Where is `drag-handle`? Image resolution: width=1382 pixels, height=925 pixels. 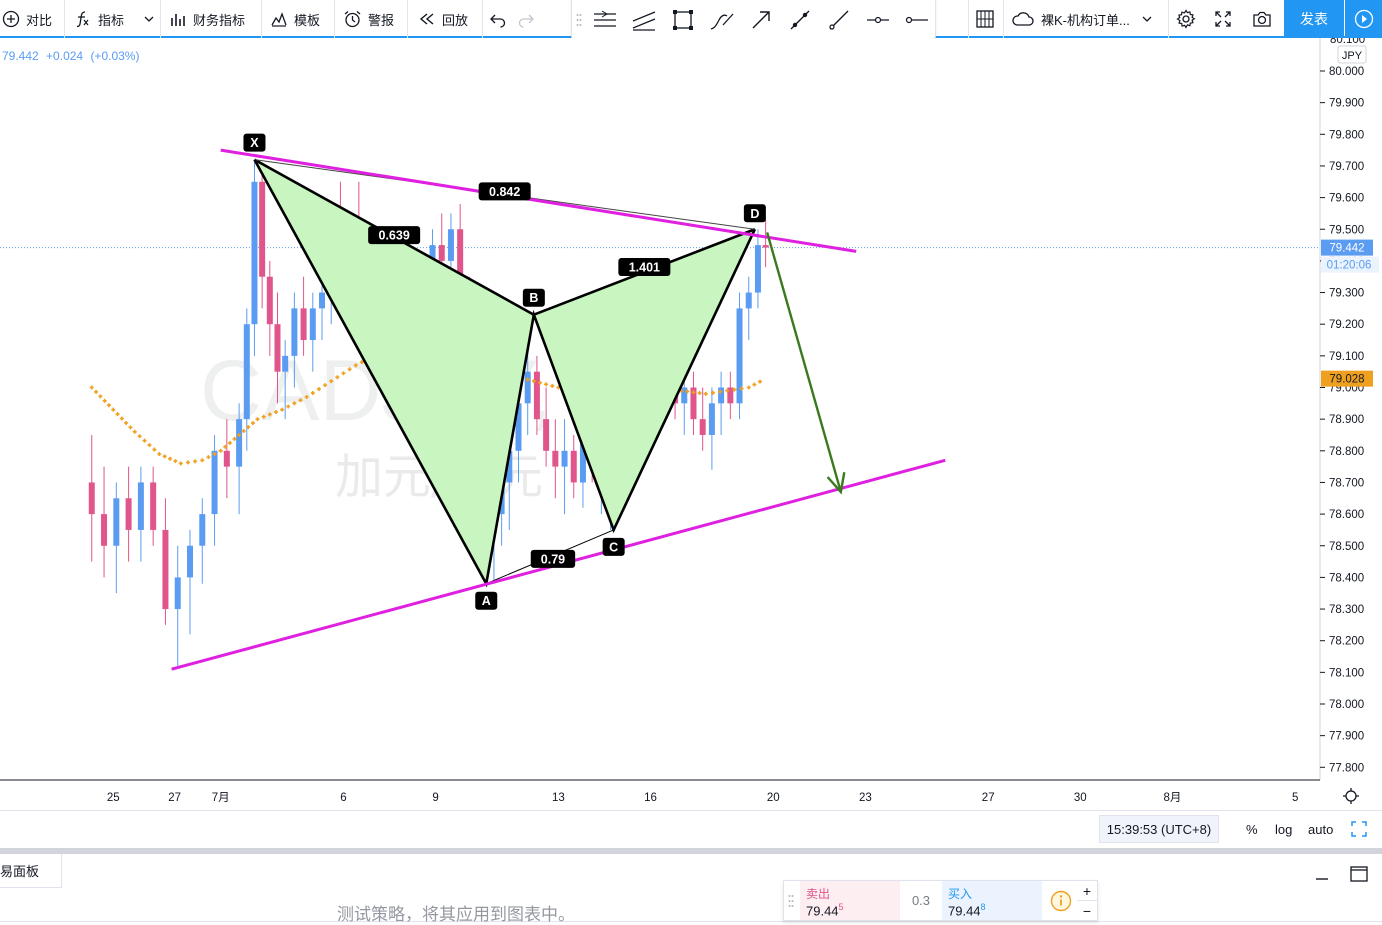 drag-handle is located at coordinates (579, 20).